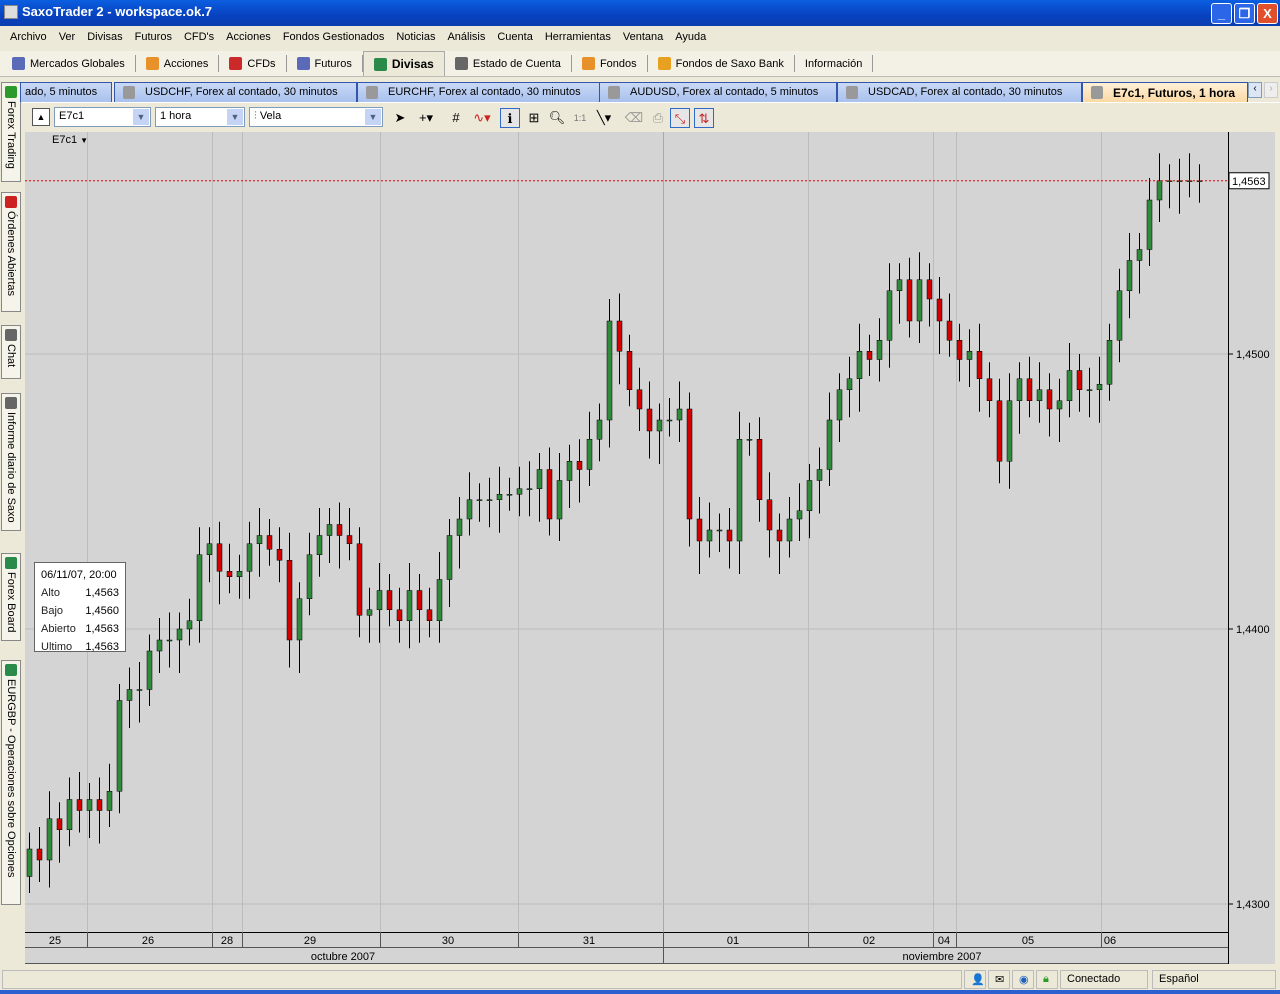 The width and height of the screenshot is (1280, 994). Describe the element at coordinates (643, 40) in the screenshot. I see `menu-ventana: Ventana` at that location.